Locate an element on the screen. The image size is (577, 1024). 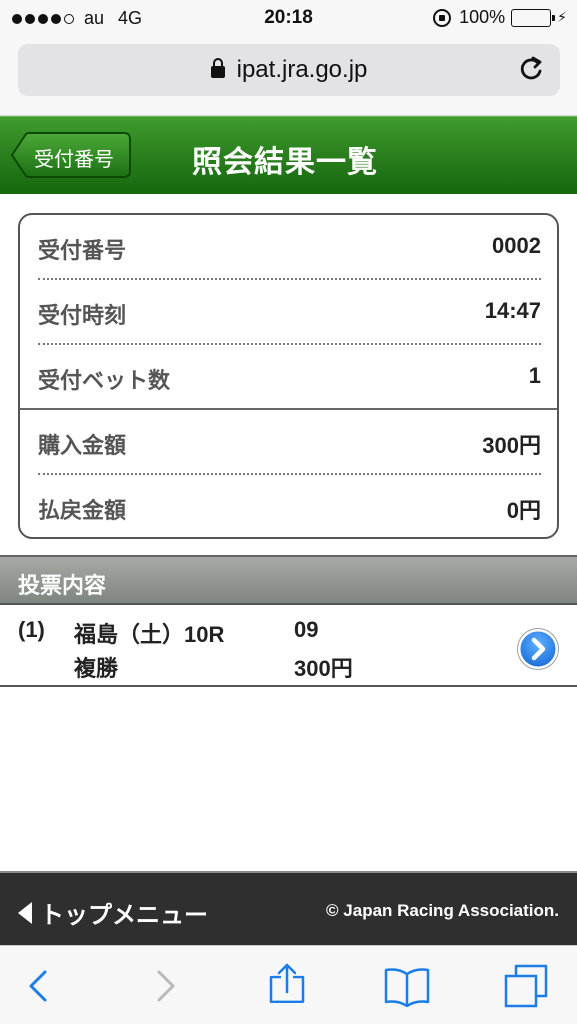
status-bar: au 4G 20:18 100% ⚡ is located at coordinates (288, 18).